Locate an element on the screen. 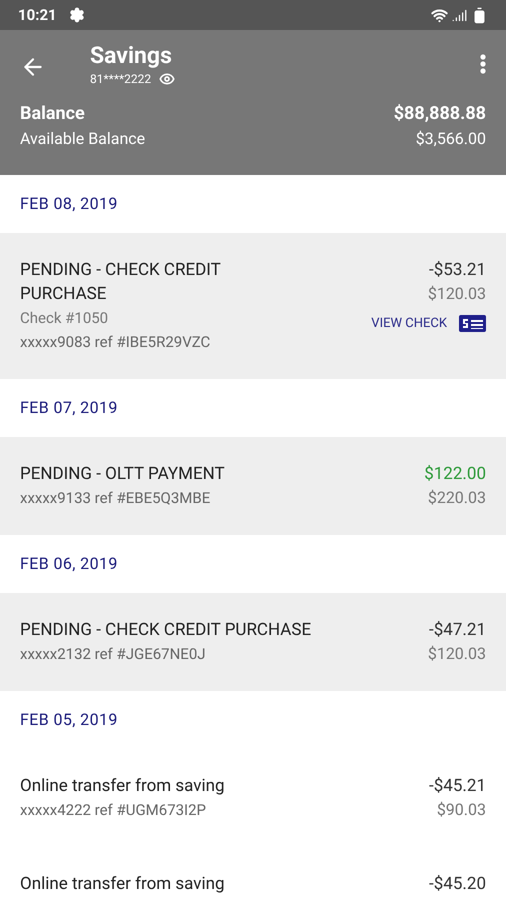 Image resolution: width=506 pixels, height=900 pixels. transaction-reference: xxxxx4222 ref #UGM673I2P is located at coordinates (114, 810).